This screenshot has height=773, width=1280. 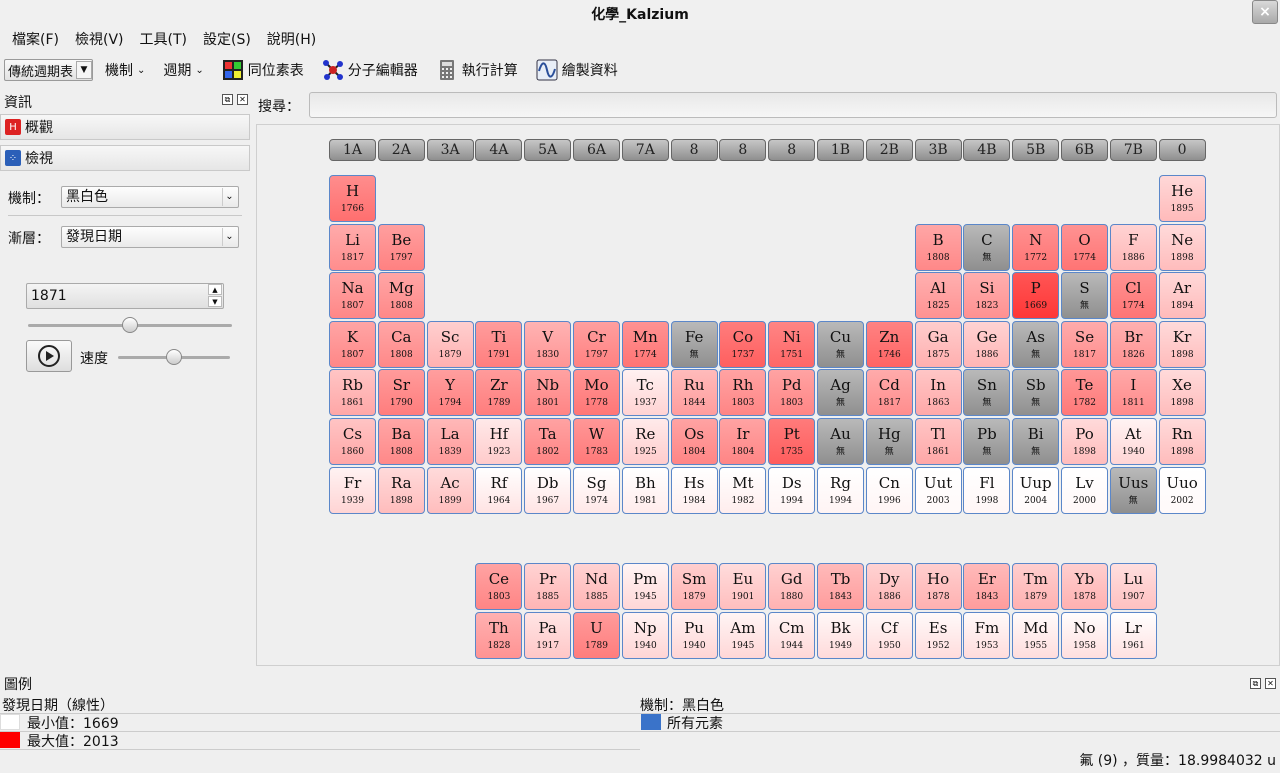 I want to click on element-cell-ds: Ds 1994, so click(x=792, y=490).